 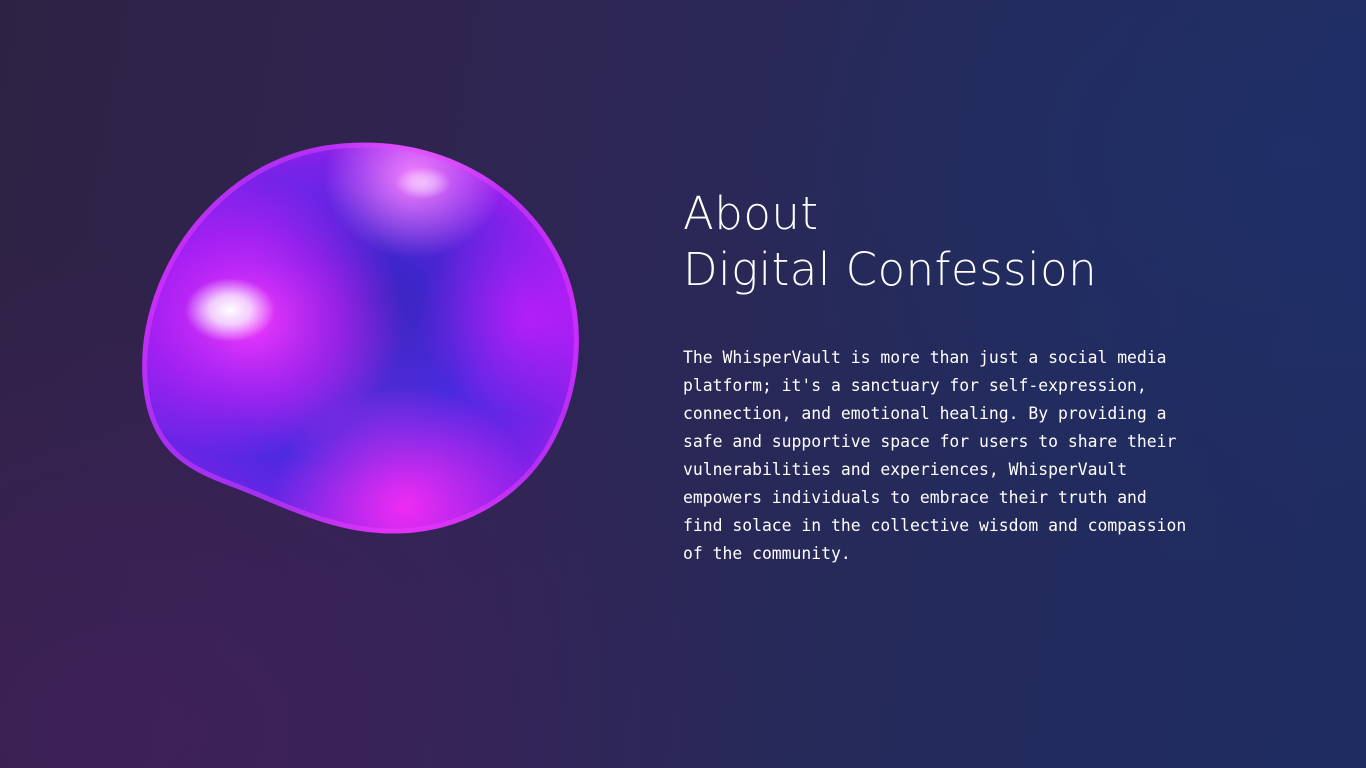 What do you see at coordinates (751, 213) in the screenshot?
I see `title-line-about: About` at bounding box center [751, 213].